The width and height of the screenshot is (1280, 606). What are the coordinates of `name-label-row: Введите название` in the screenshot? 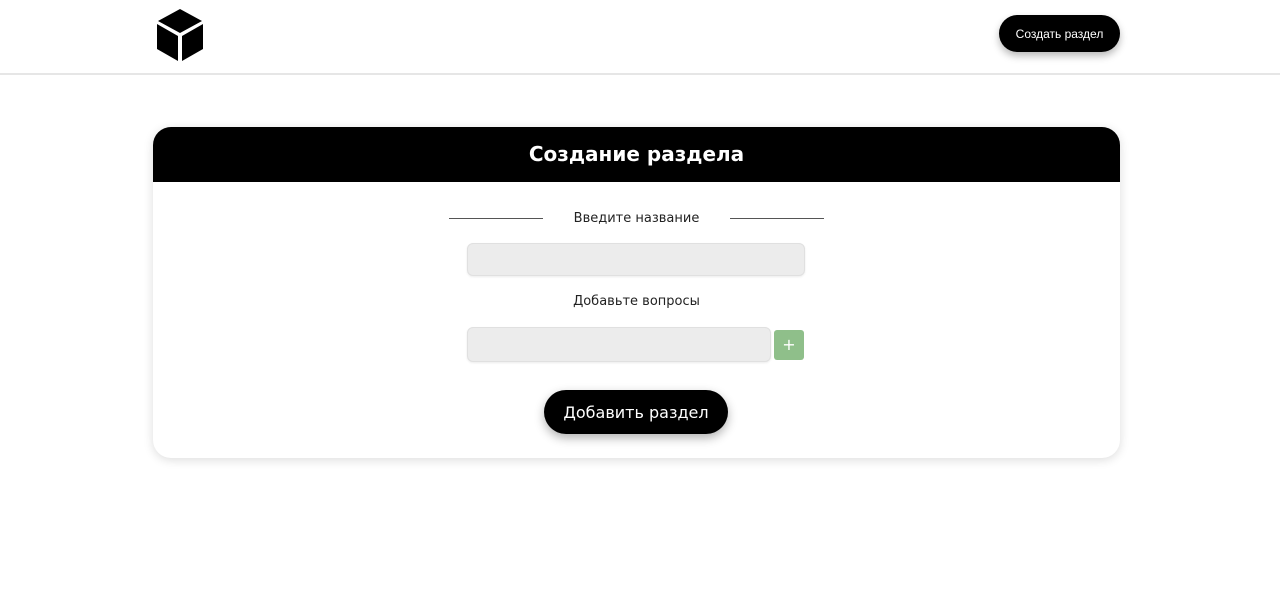 It's located at (636, 219).